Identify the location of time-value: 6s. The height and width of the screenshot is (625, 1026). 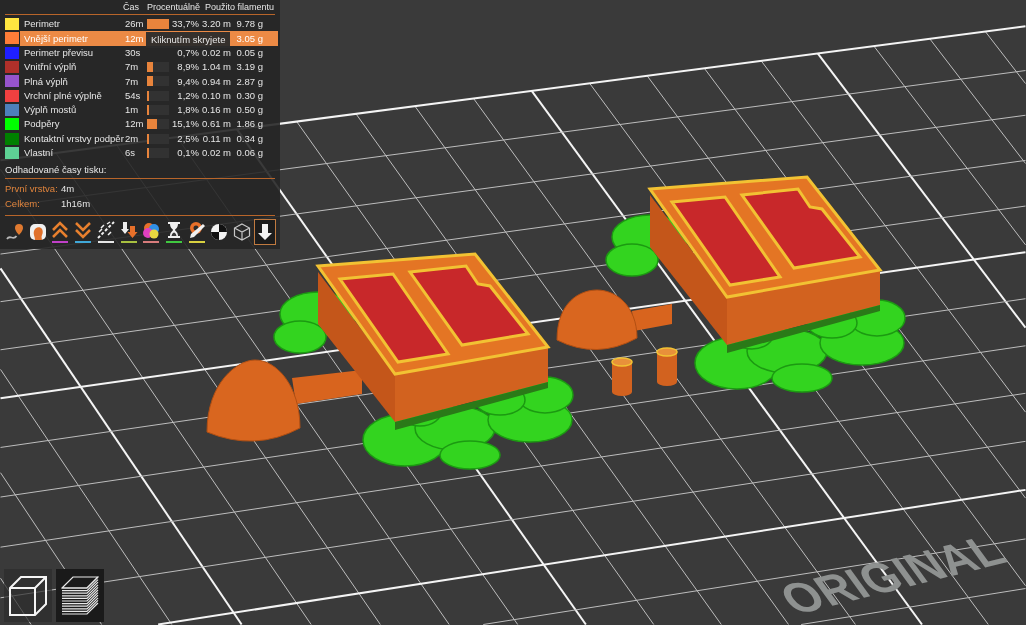
(130, 153).